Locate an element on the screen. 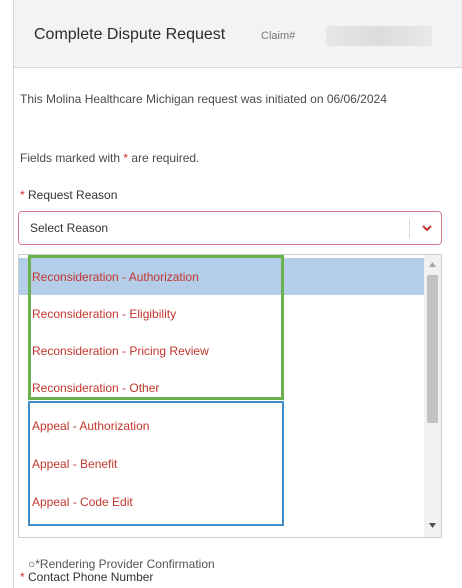 The image size is (462, 588). dropdown-option: Appeal - Benefit is located at coordinates (221, 463).